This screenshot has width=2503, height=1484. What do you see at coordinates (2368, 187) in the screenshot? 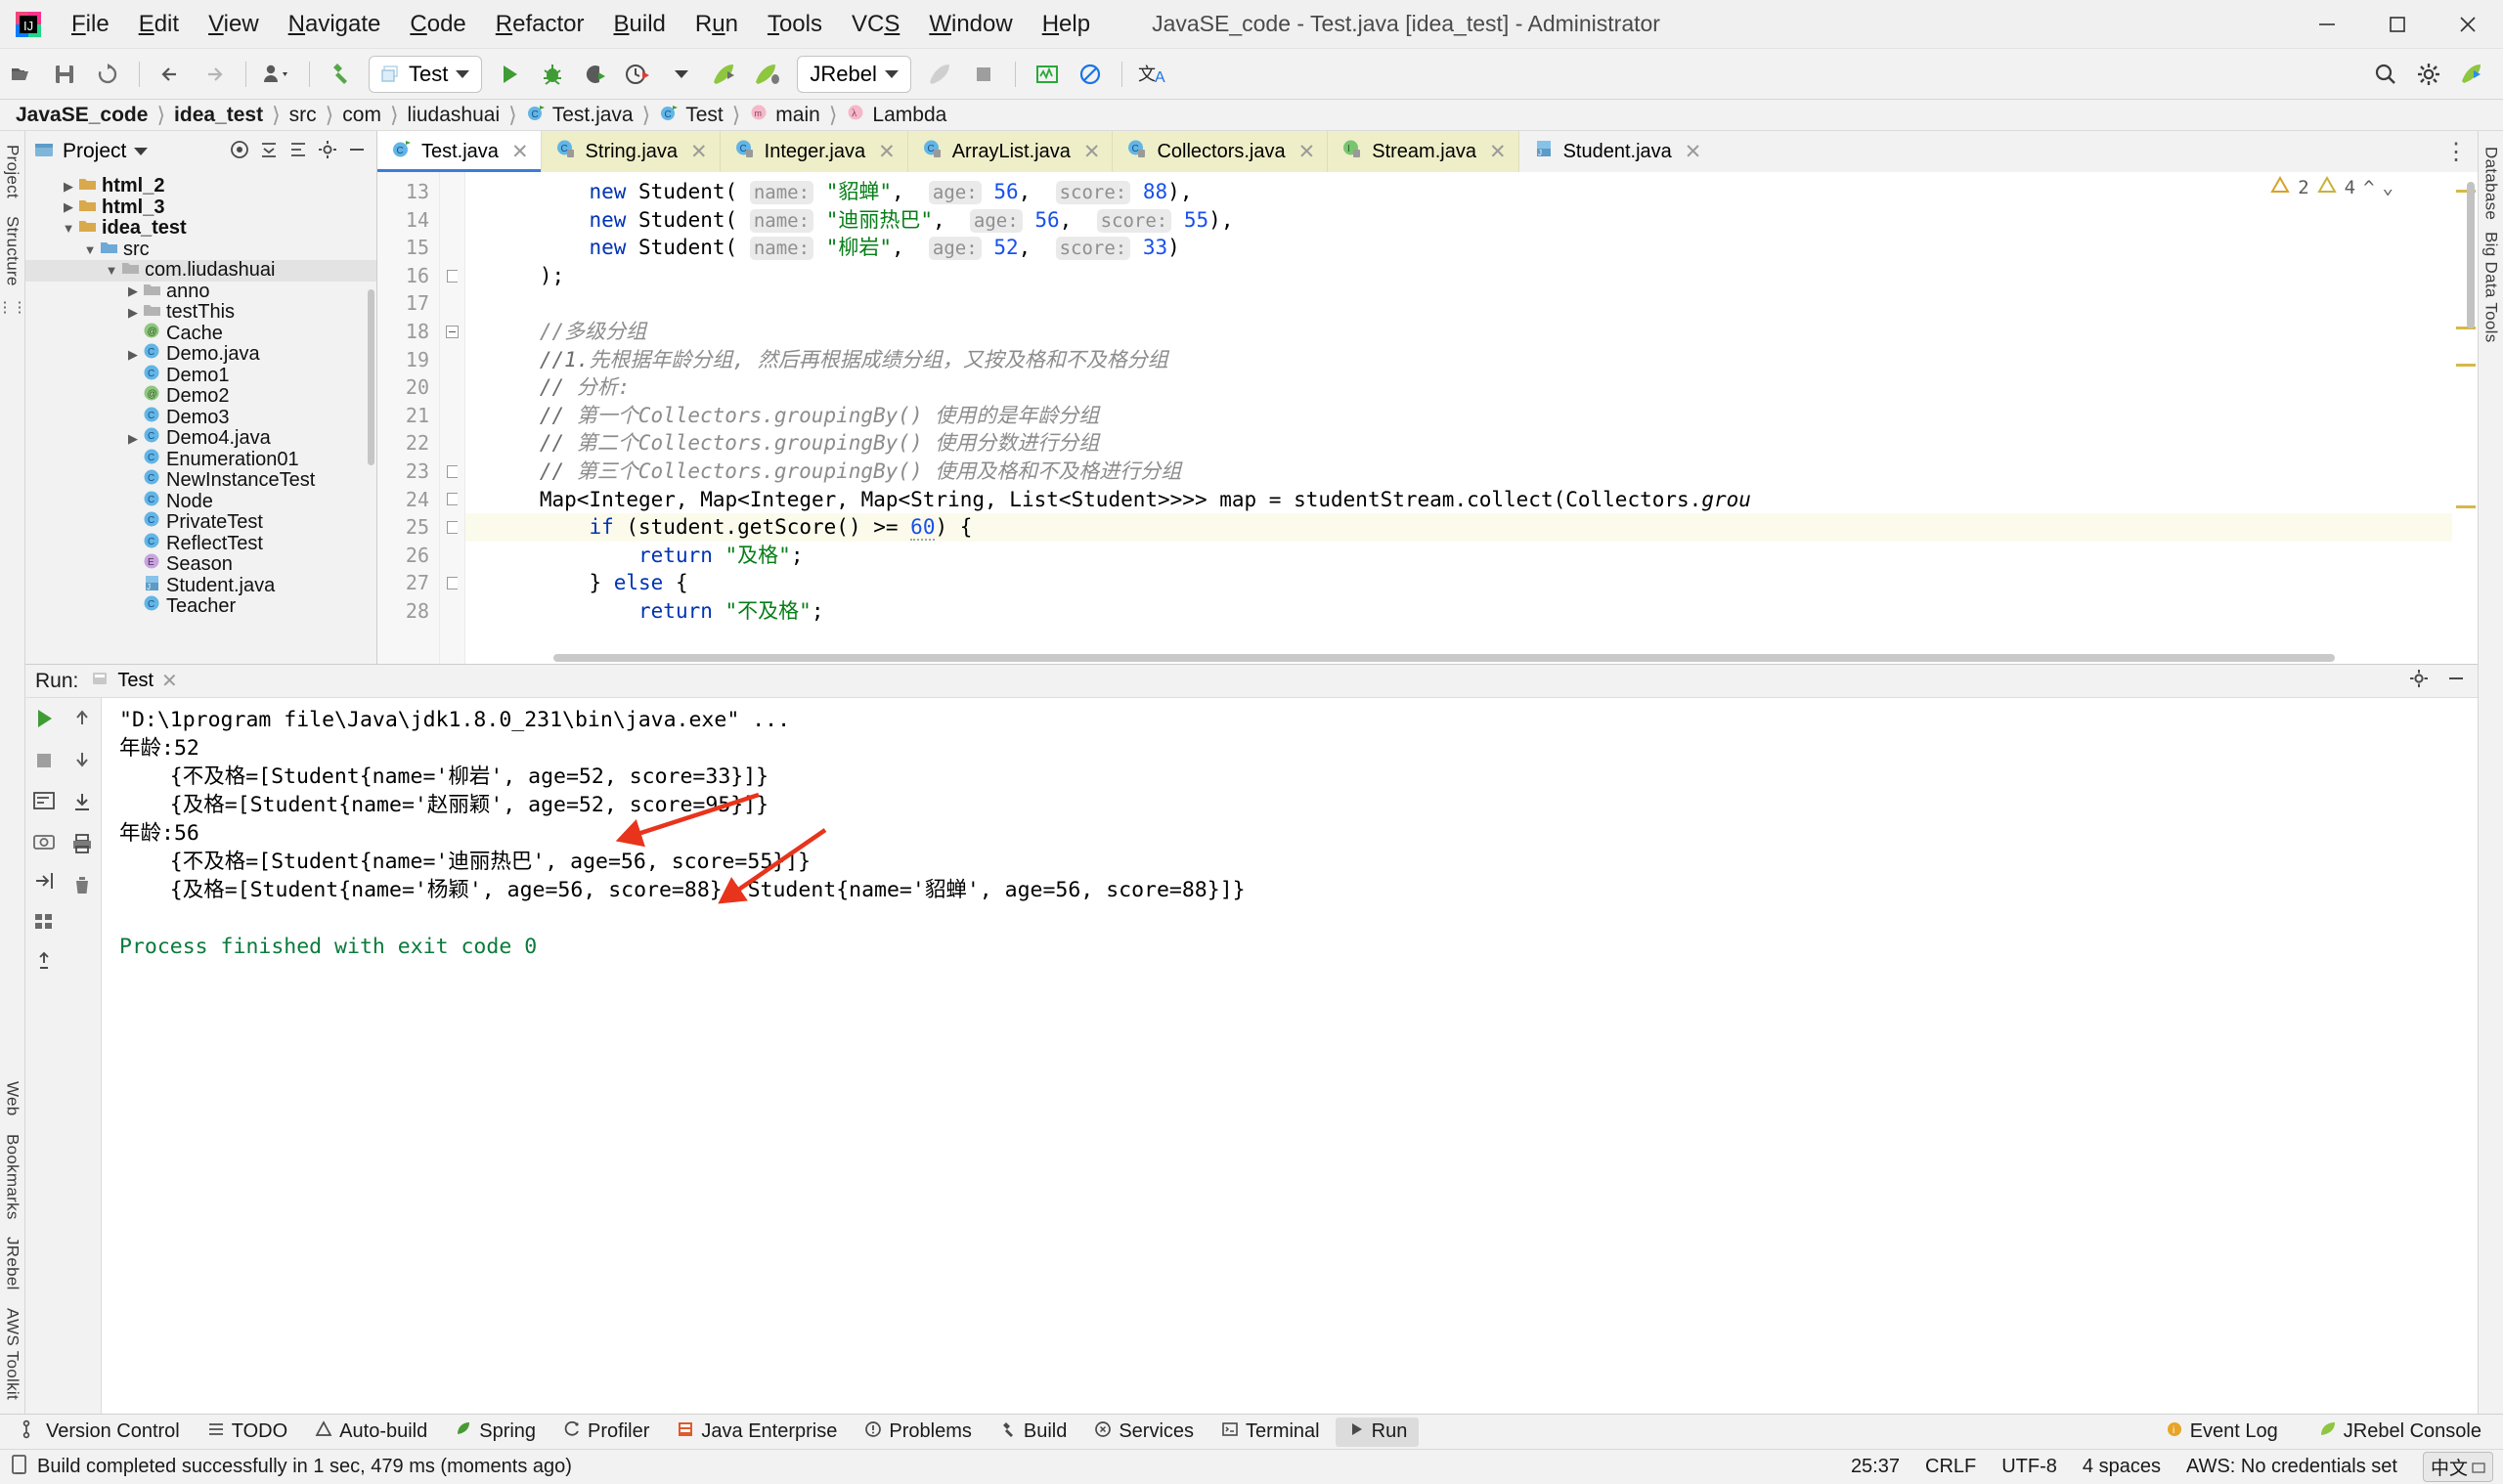
I see `chevron-up-icon: ^` at bounding box center [2368, 187].